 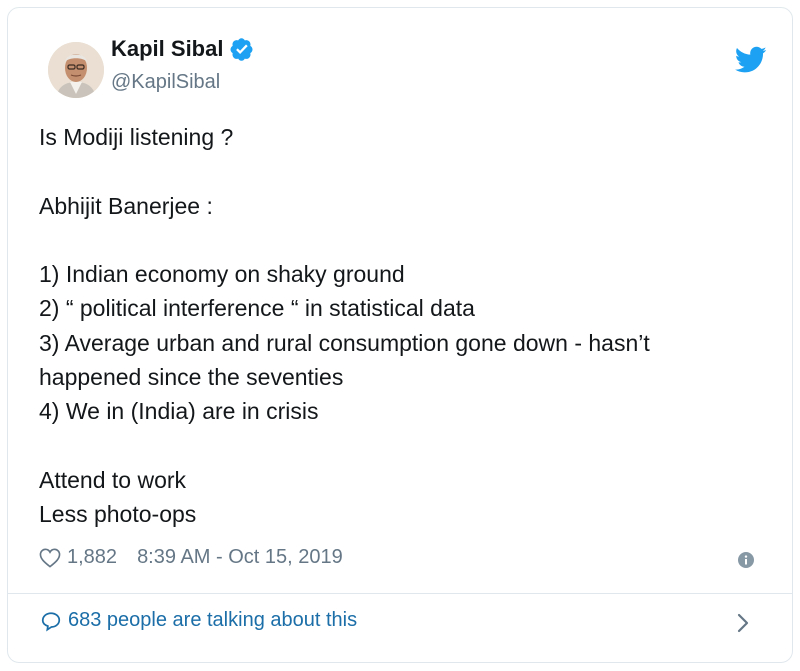 What do you see at coordinates (400, 593) in the screenshot?
I see `footer-divider` at bounding box center [400, 593].